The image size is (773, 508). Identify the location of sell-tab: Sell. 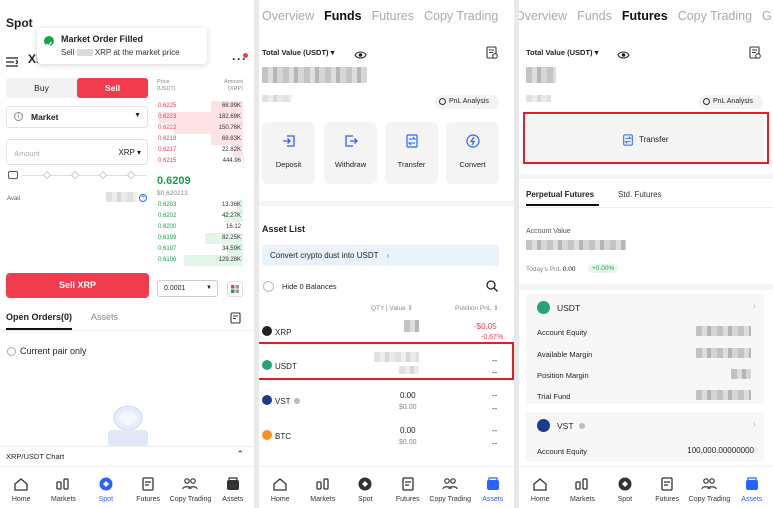
(112, 88).